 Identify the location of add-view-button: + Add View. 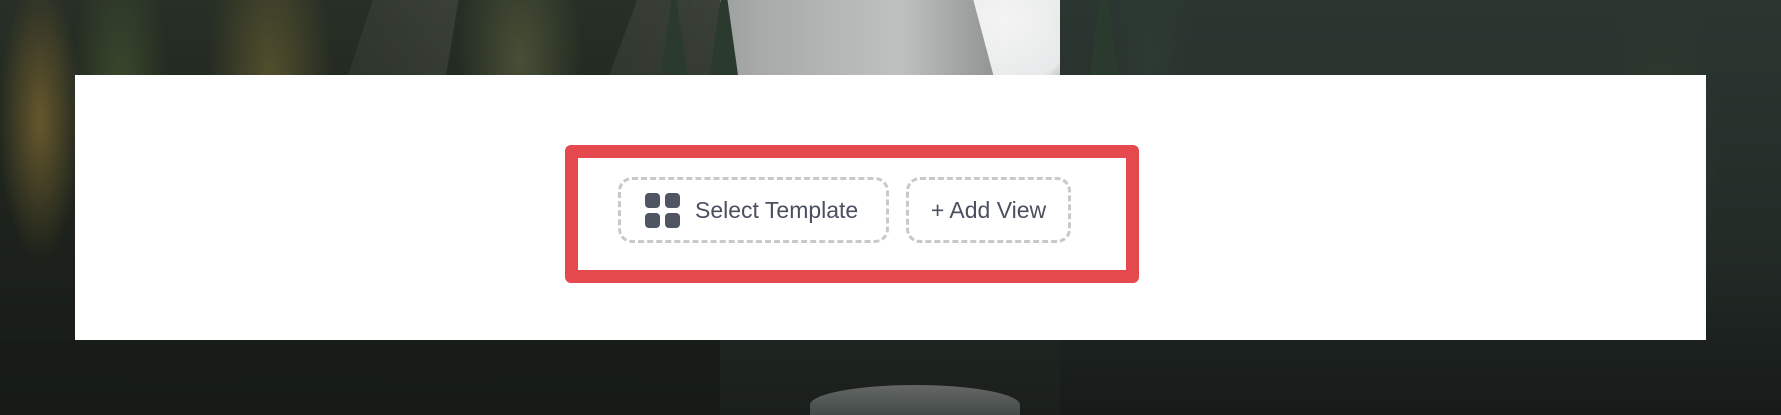
(988, 210).